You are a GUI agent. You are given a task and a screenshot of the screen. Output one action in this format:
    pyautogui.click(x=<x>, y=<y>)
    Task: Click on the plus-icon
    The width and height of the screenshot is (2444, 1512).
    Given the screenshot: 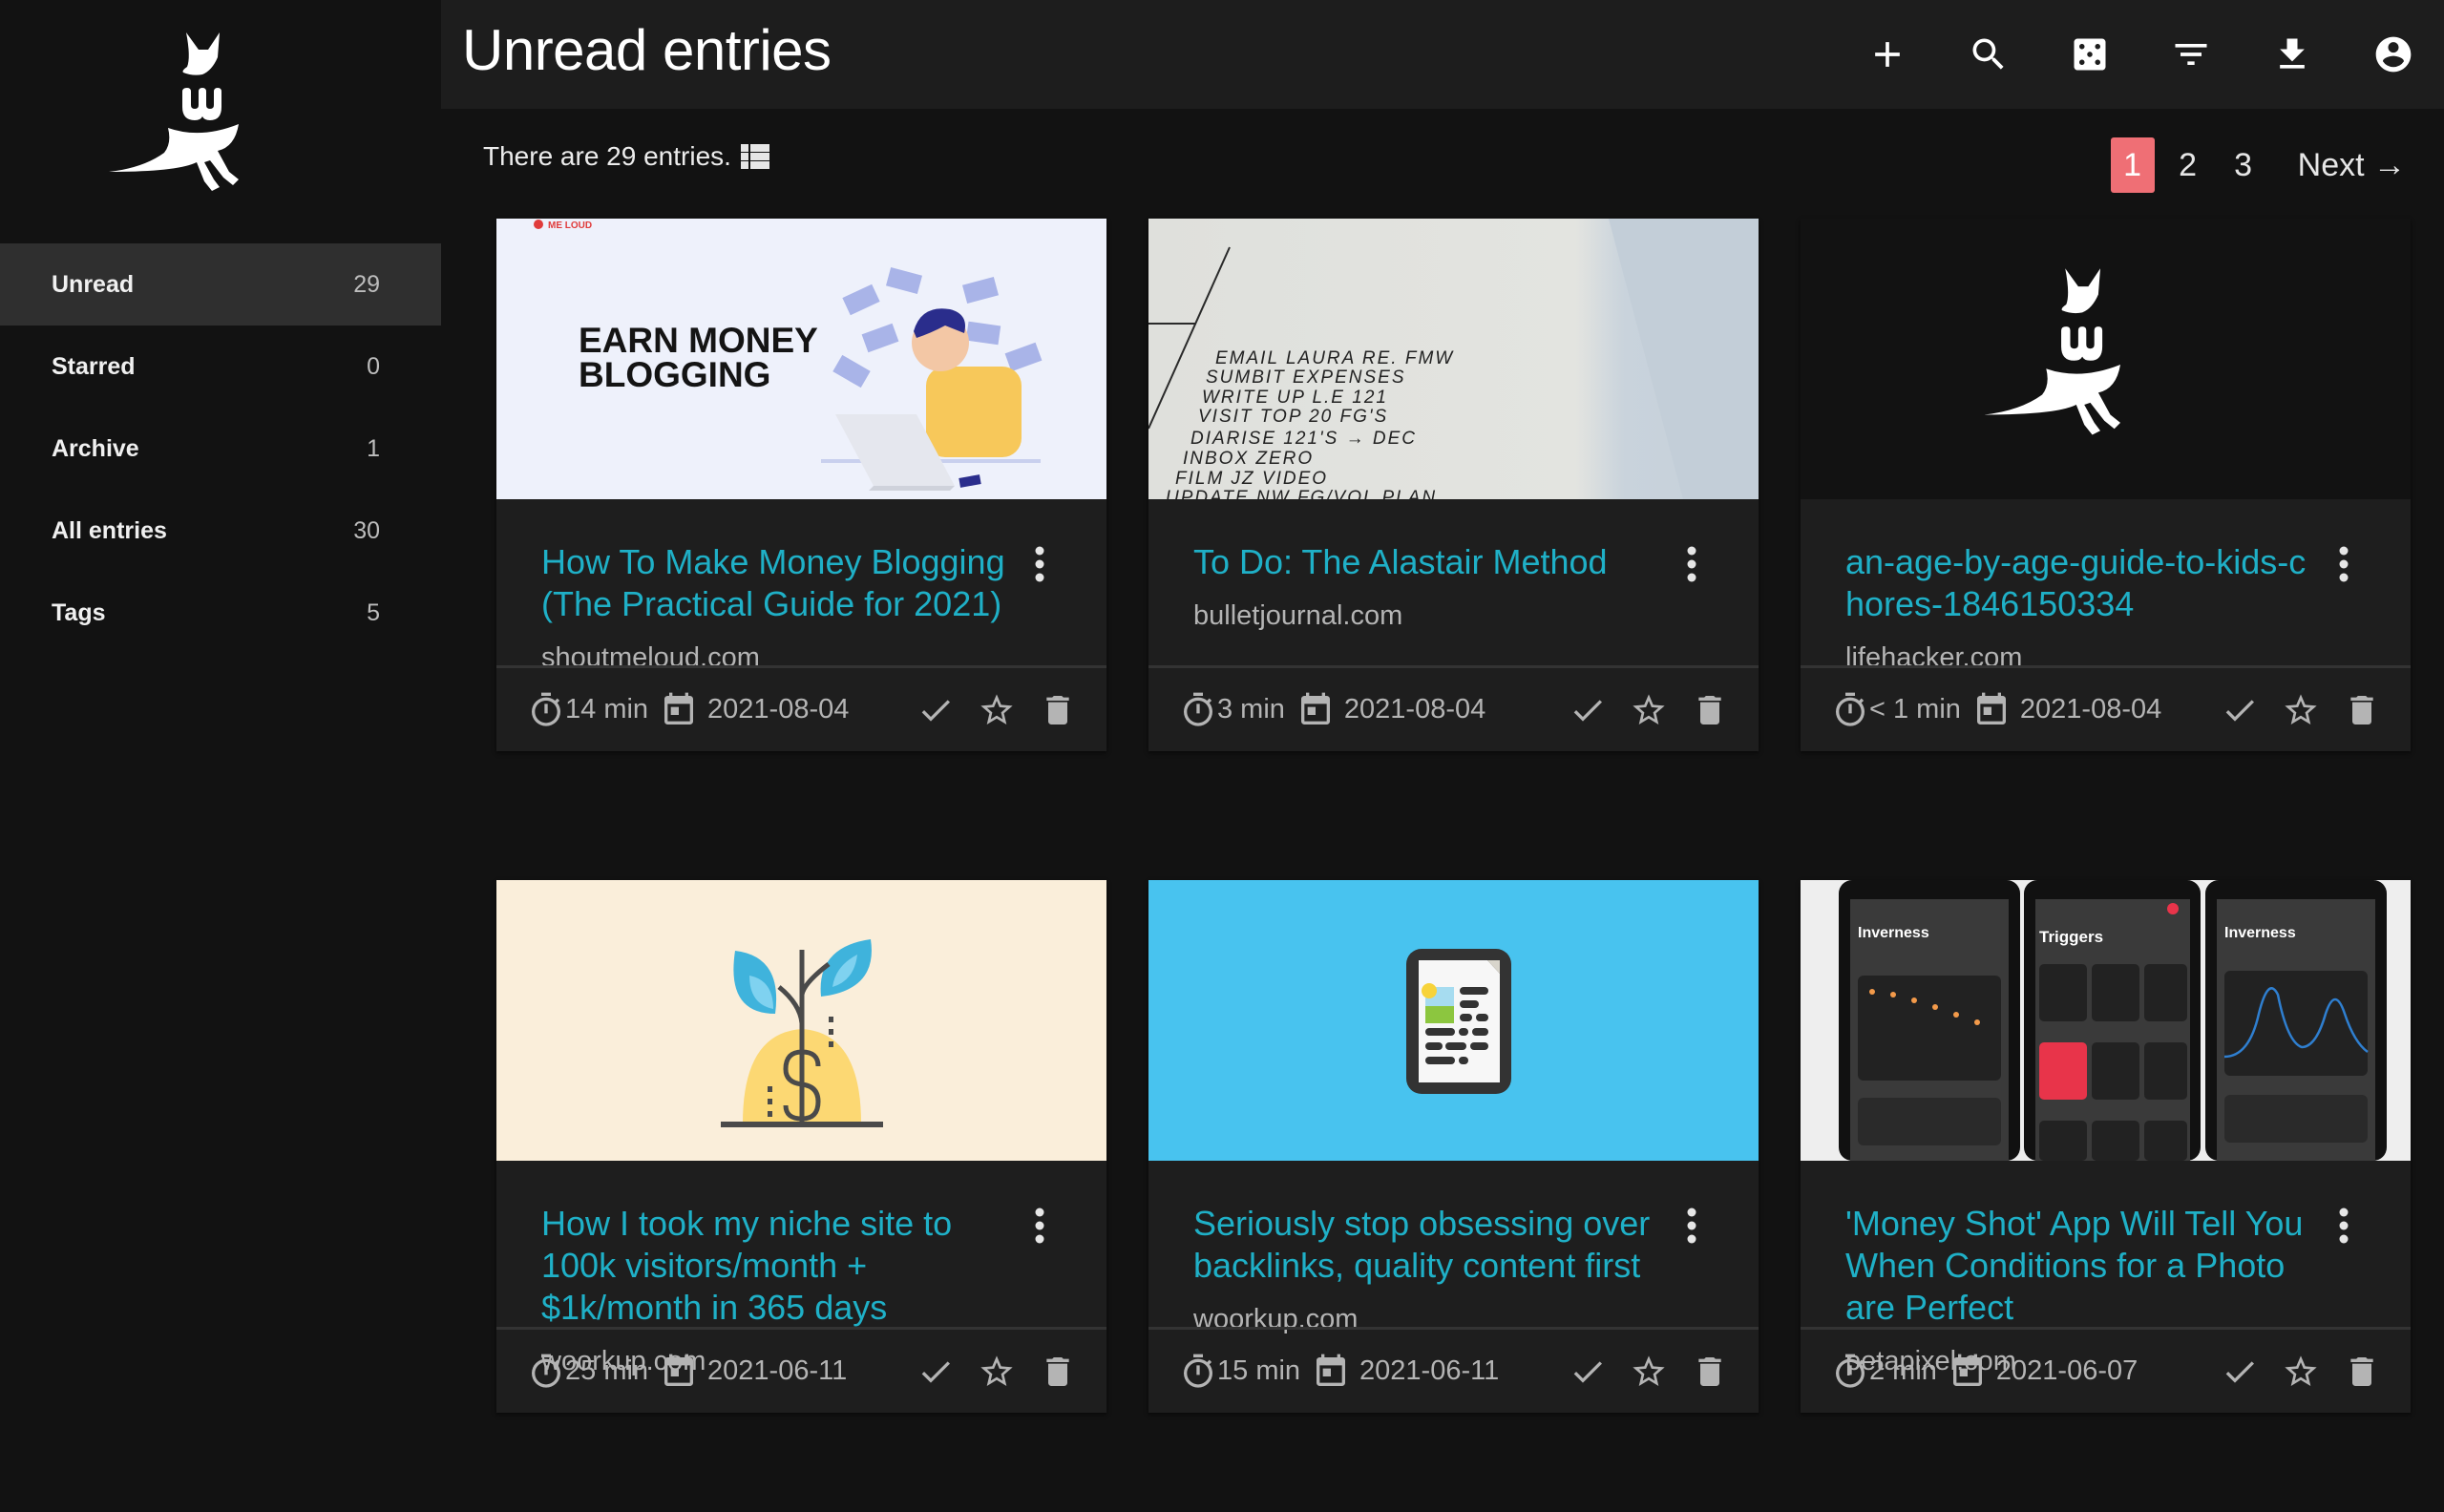 What is the action you would take?
    pyautogui.click(x=1887, y=54)
    